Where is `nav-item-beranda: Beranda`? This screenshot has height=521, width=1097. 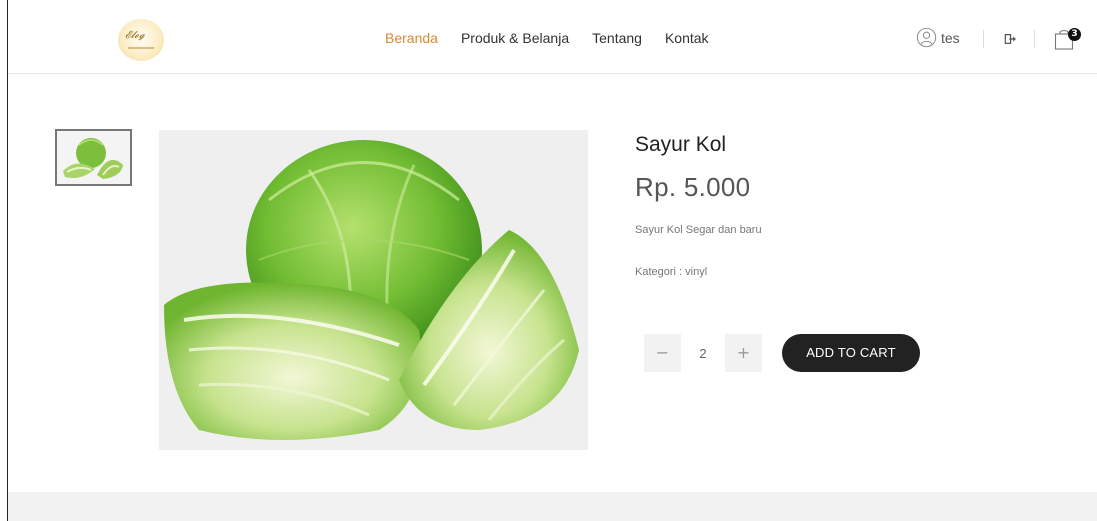 nav-item-beranda: Beranda is located at coordinates (411, 38).